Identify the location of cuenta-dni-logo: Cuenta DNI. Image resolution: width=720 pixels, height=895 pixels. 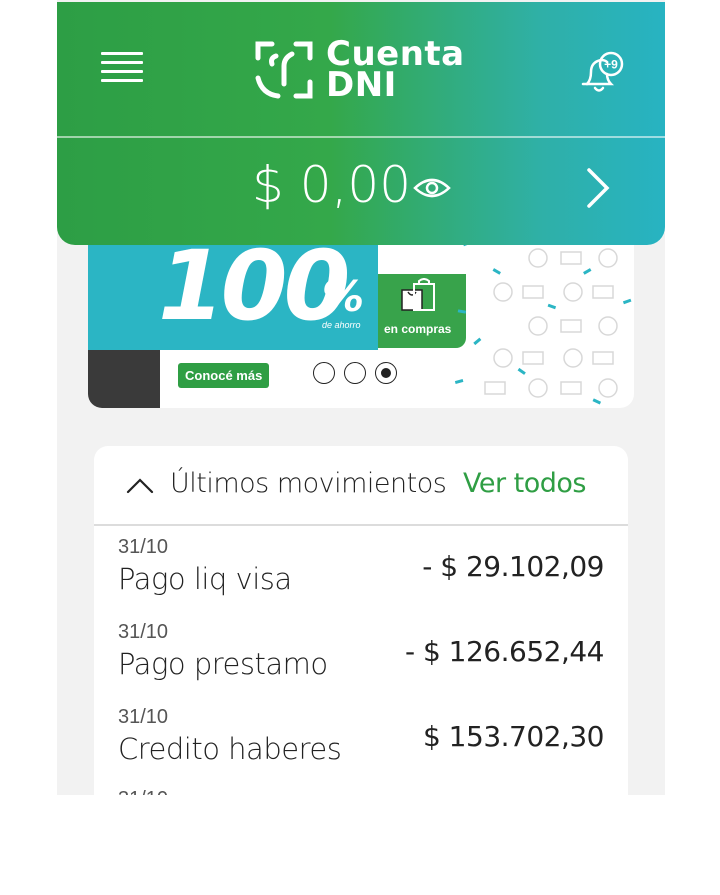
(358, 70).